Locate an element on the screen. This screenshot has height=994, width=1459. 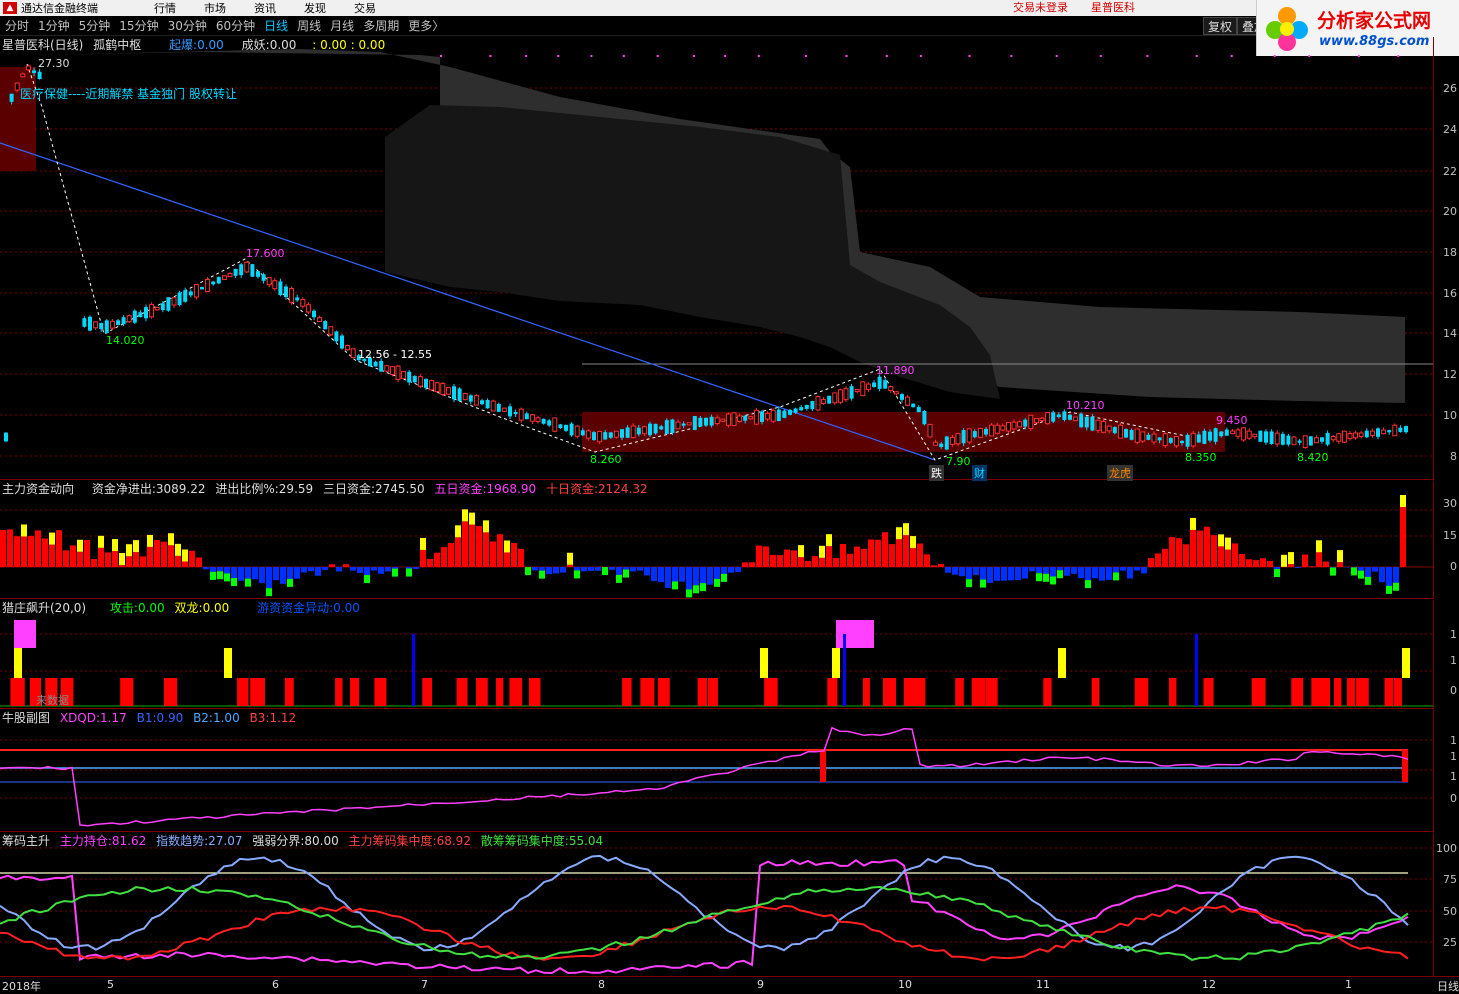
bull-panel: 牛股副图 XDQD:1.17 B1:0.90 B2:1.00 B3:1.12 is located at coordinates (716, 771).